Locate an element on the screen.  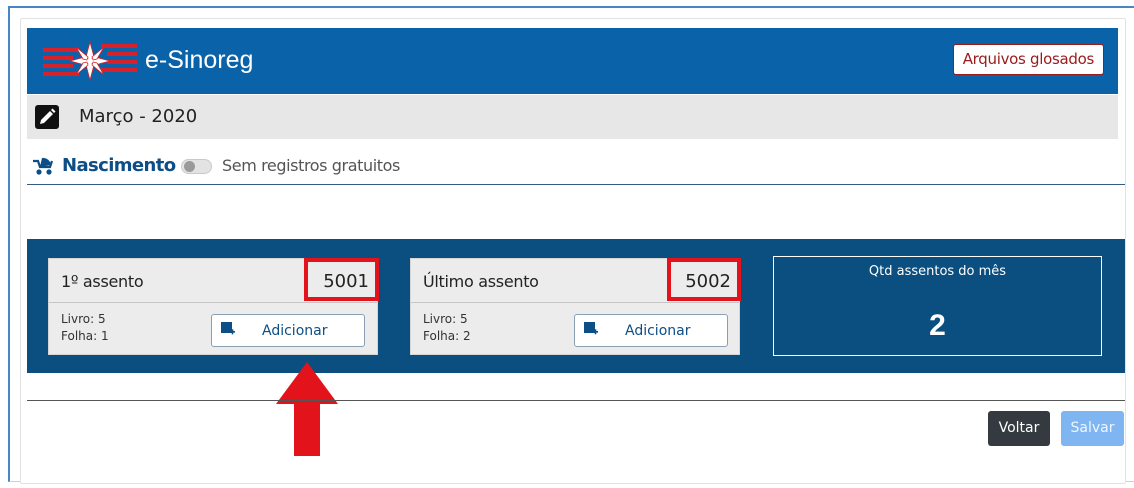
pencil-edit-icon is located at coordinates (47, 117).